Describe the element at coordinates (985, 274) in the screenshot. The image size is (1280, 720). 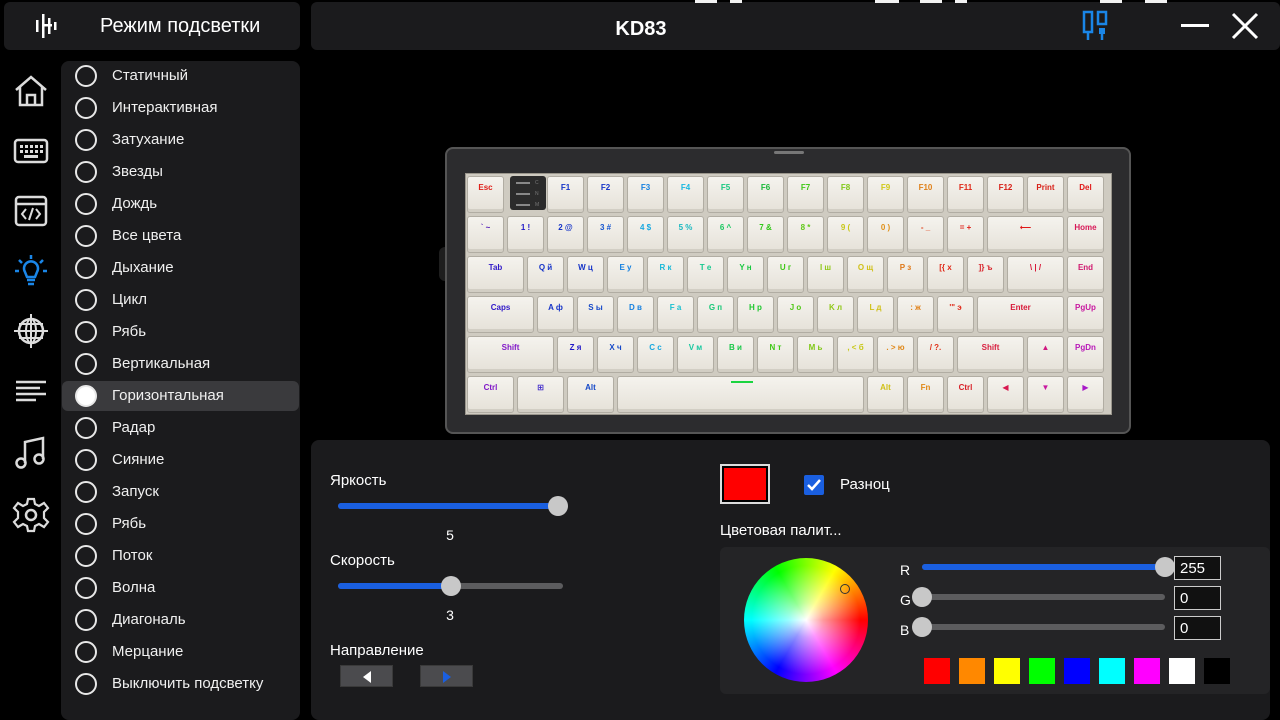
I see `keyboard-key: ]} ъ` at that location.